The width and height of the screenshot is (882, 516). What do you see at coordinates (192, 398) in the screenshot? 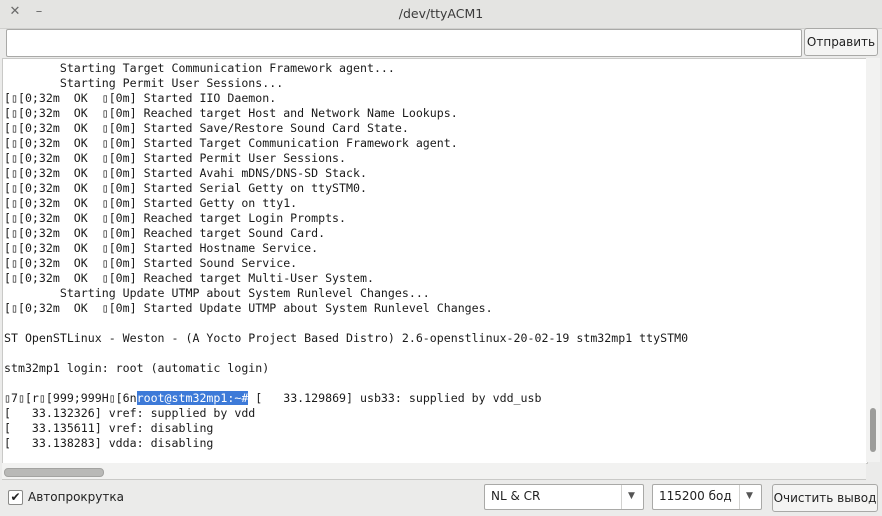
I see `selected-prompt: root@stm32mp1:~#` at bounding box center [192, 398].